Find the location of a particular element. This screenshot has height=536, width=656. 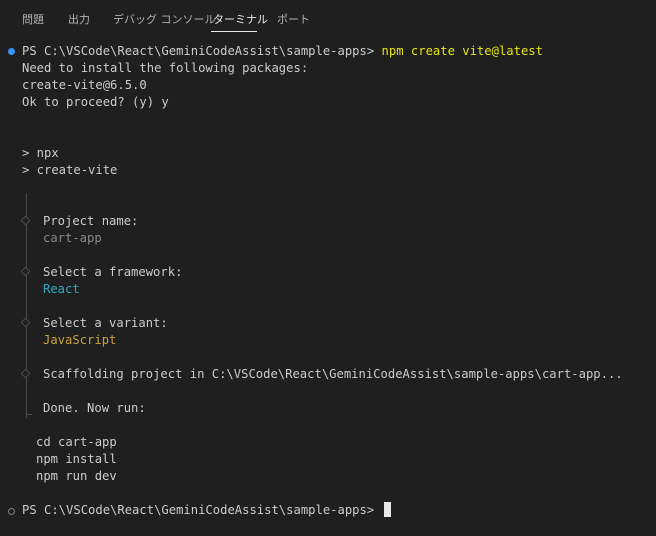

value-framework: React is located at coordinates (61, 289).